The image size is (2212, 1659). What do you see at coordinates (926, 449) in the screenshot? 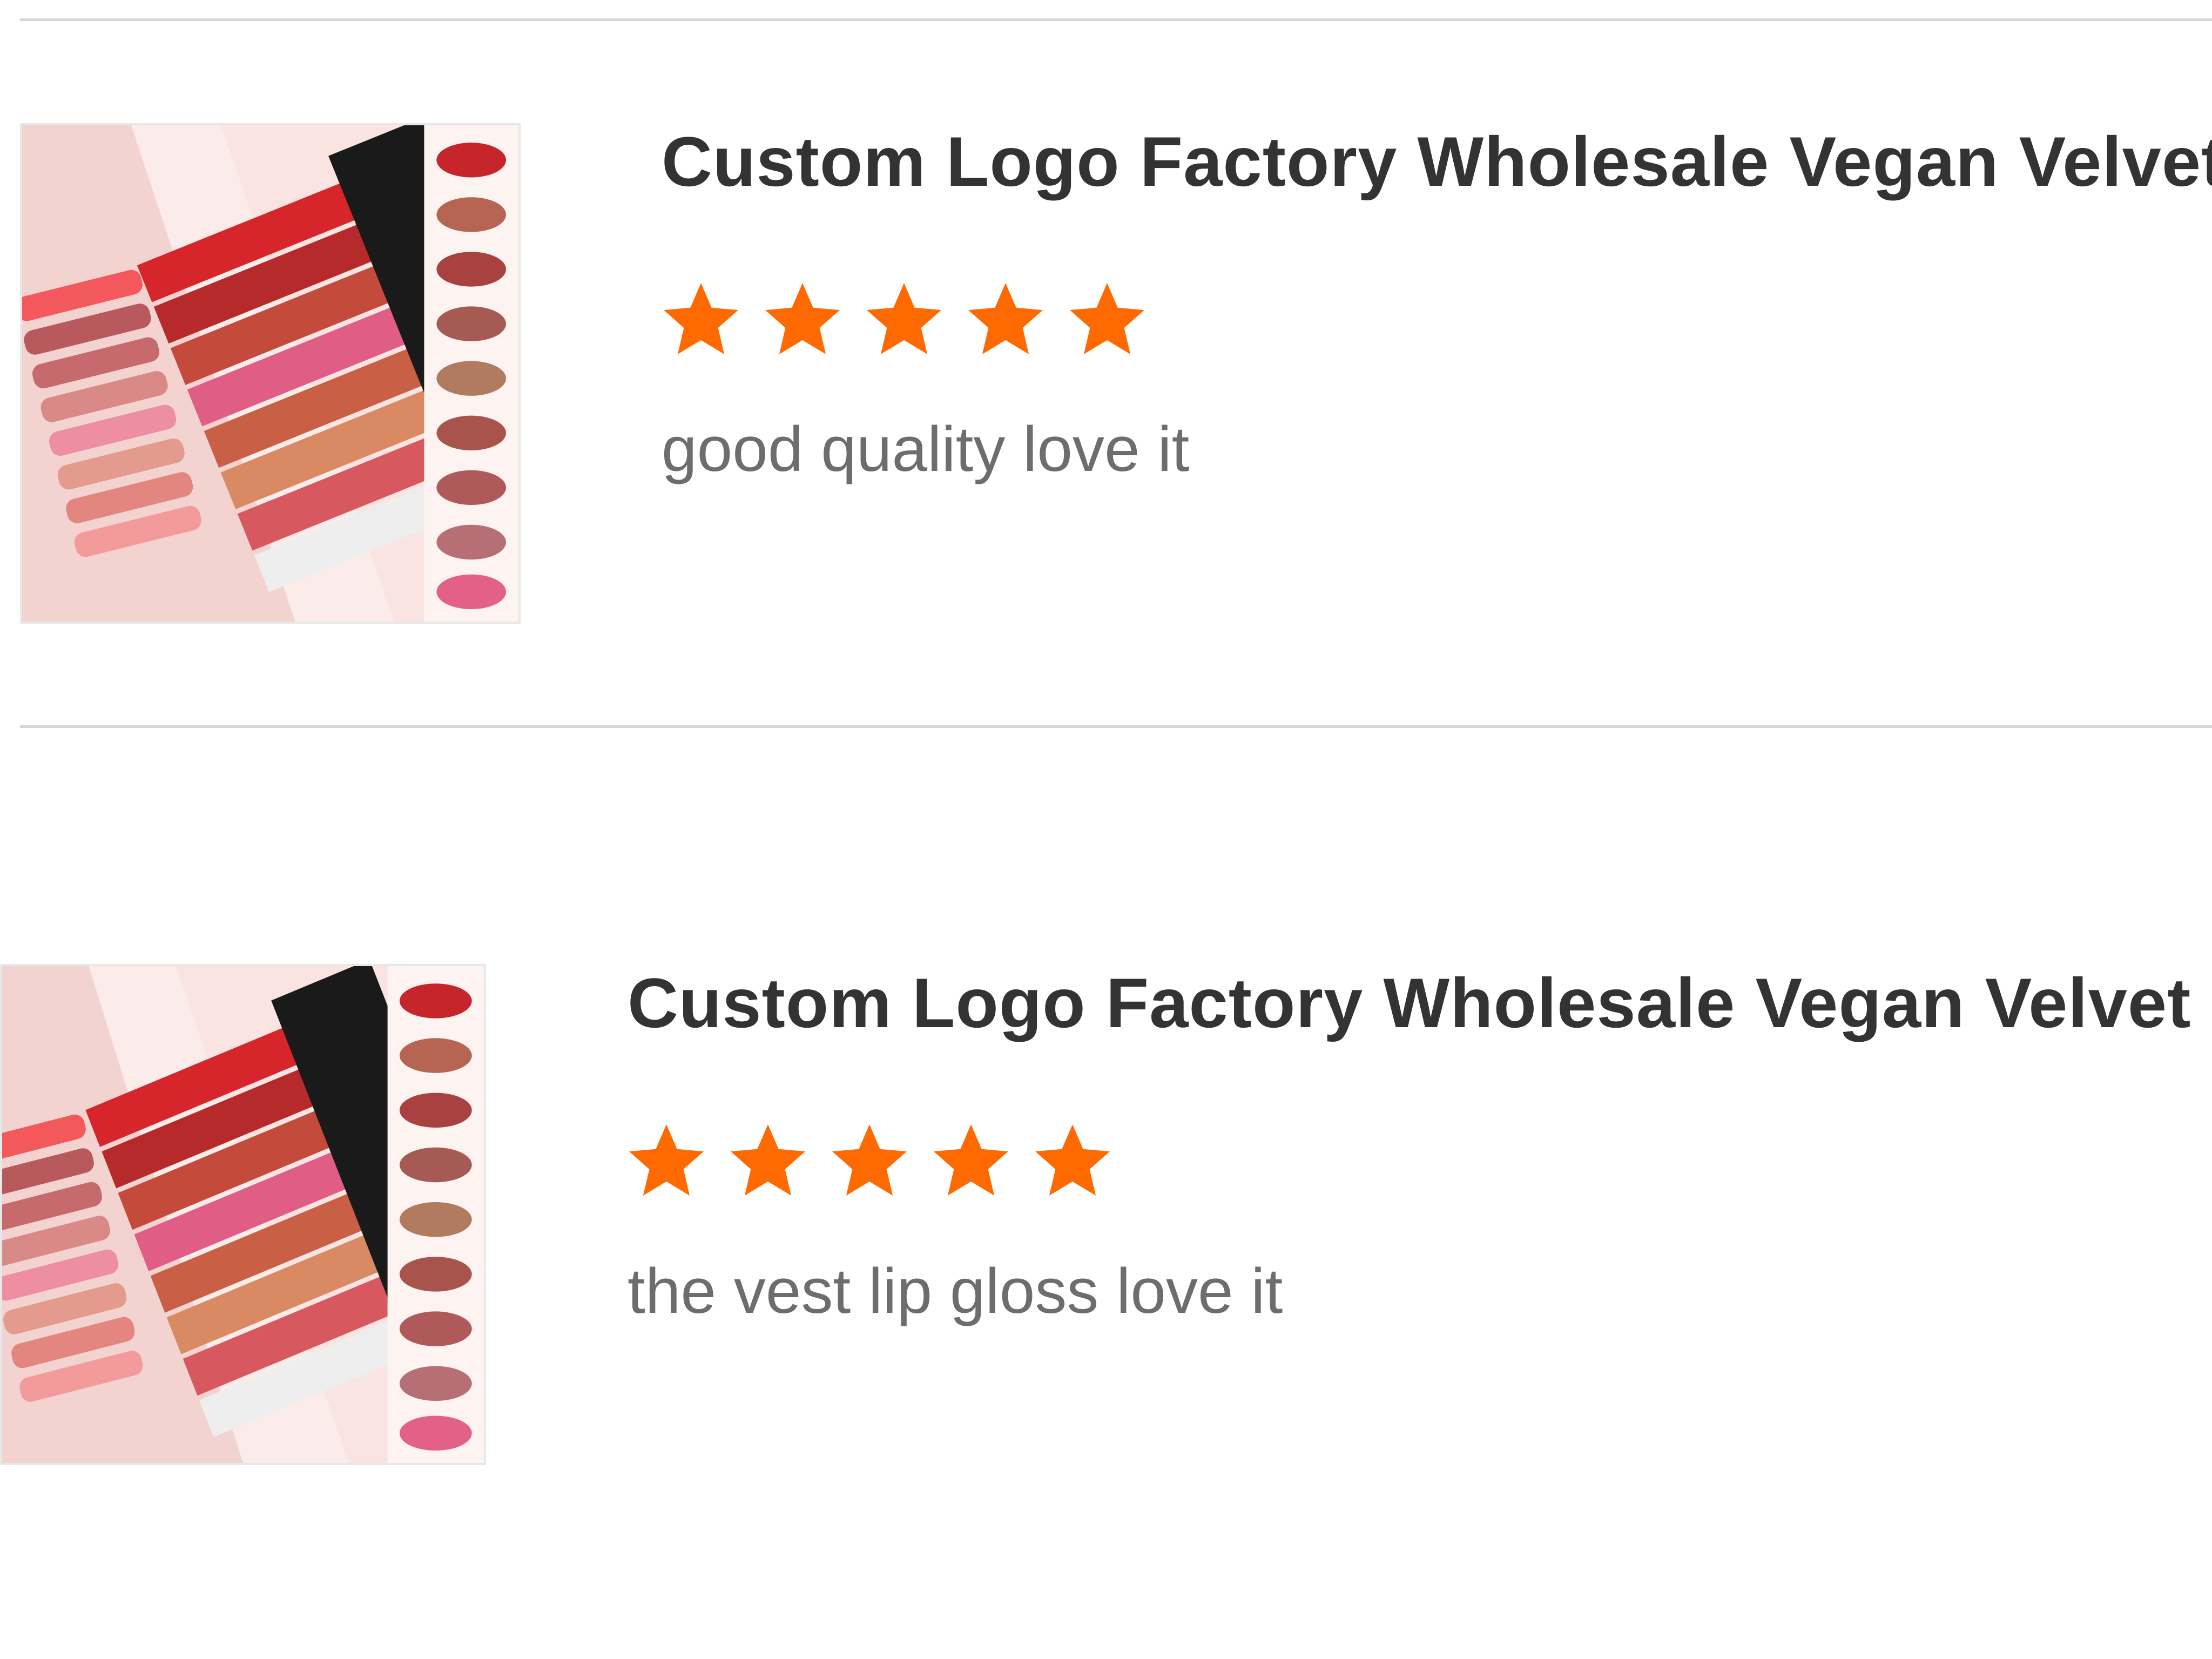
I see `review-comment: good quality love it` at bounding box center [926, 449].